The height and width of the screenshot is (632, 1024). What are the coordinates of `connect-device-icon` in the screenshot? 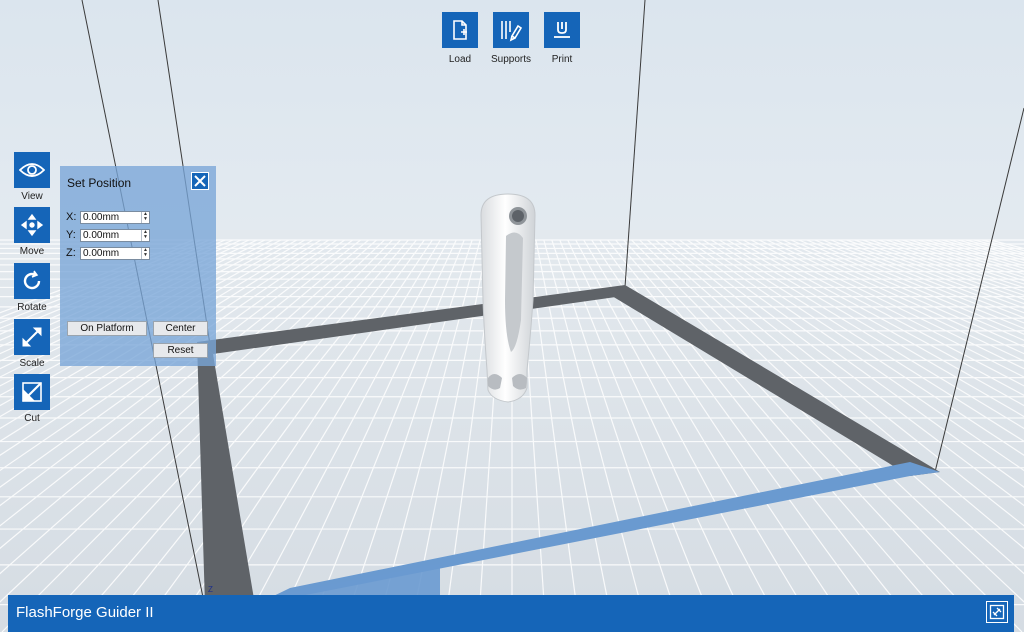 It's located at (997, 612).